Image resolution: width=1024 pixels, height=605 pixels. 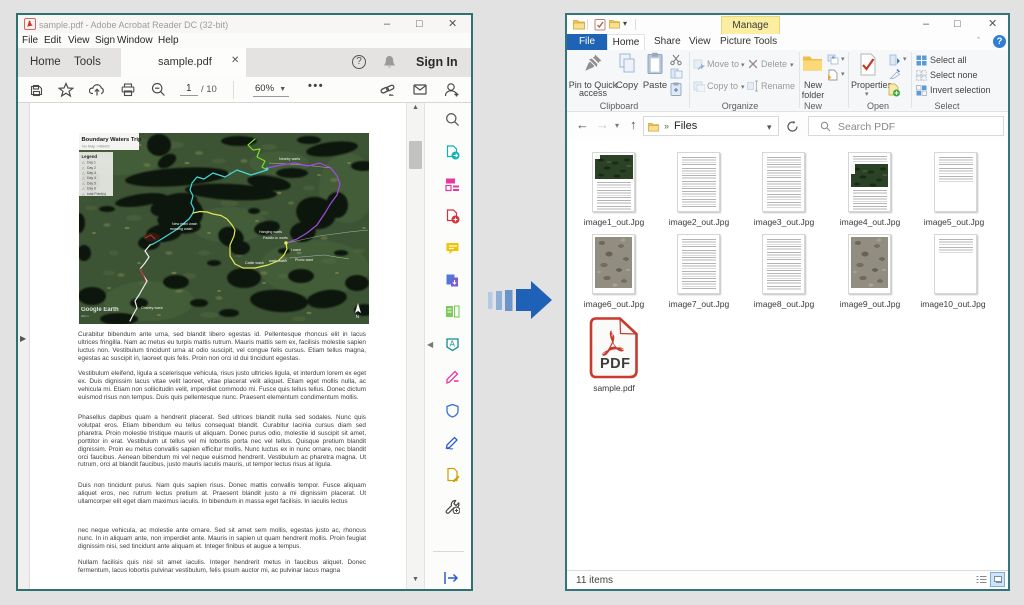 What do you see at coordinates (100, 310) in the screenshot?
I see `svg-text: Google Earth` at bounding box center [100, 310].